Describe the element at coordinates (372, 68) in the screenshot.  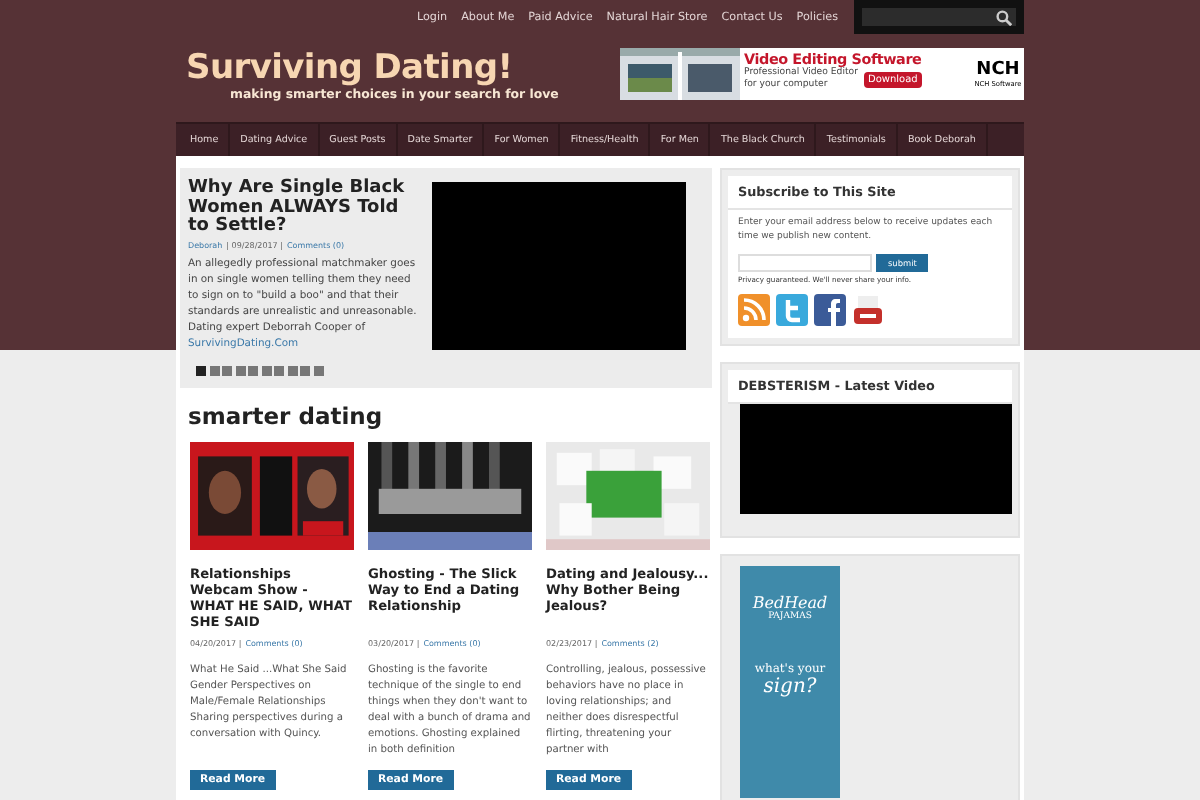
I see `site-logo: Surviving Dating!` at that location.